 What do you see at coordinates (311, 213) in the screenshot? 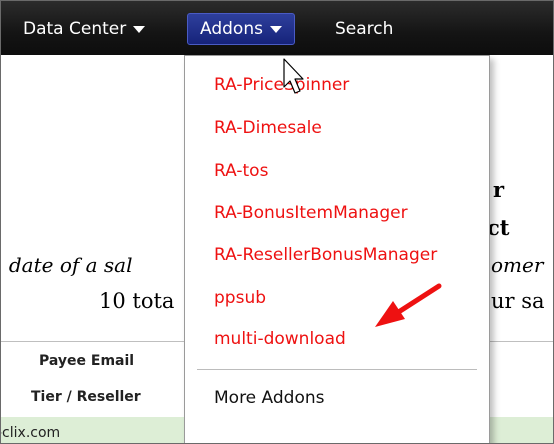
I see `menu-item-ra-bonusitemmanager: RA-BonusItemManager` at bounding box center [311, 213].